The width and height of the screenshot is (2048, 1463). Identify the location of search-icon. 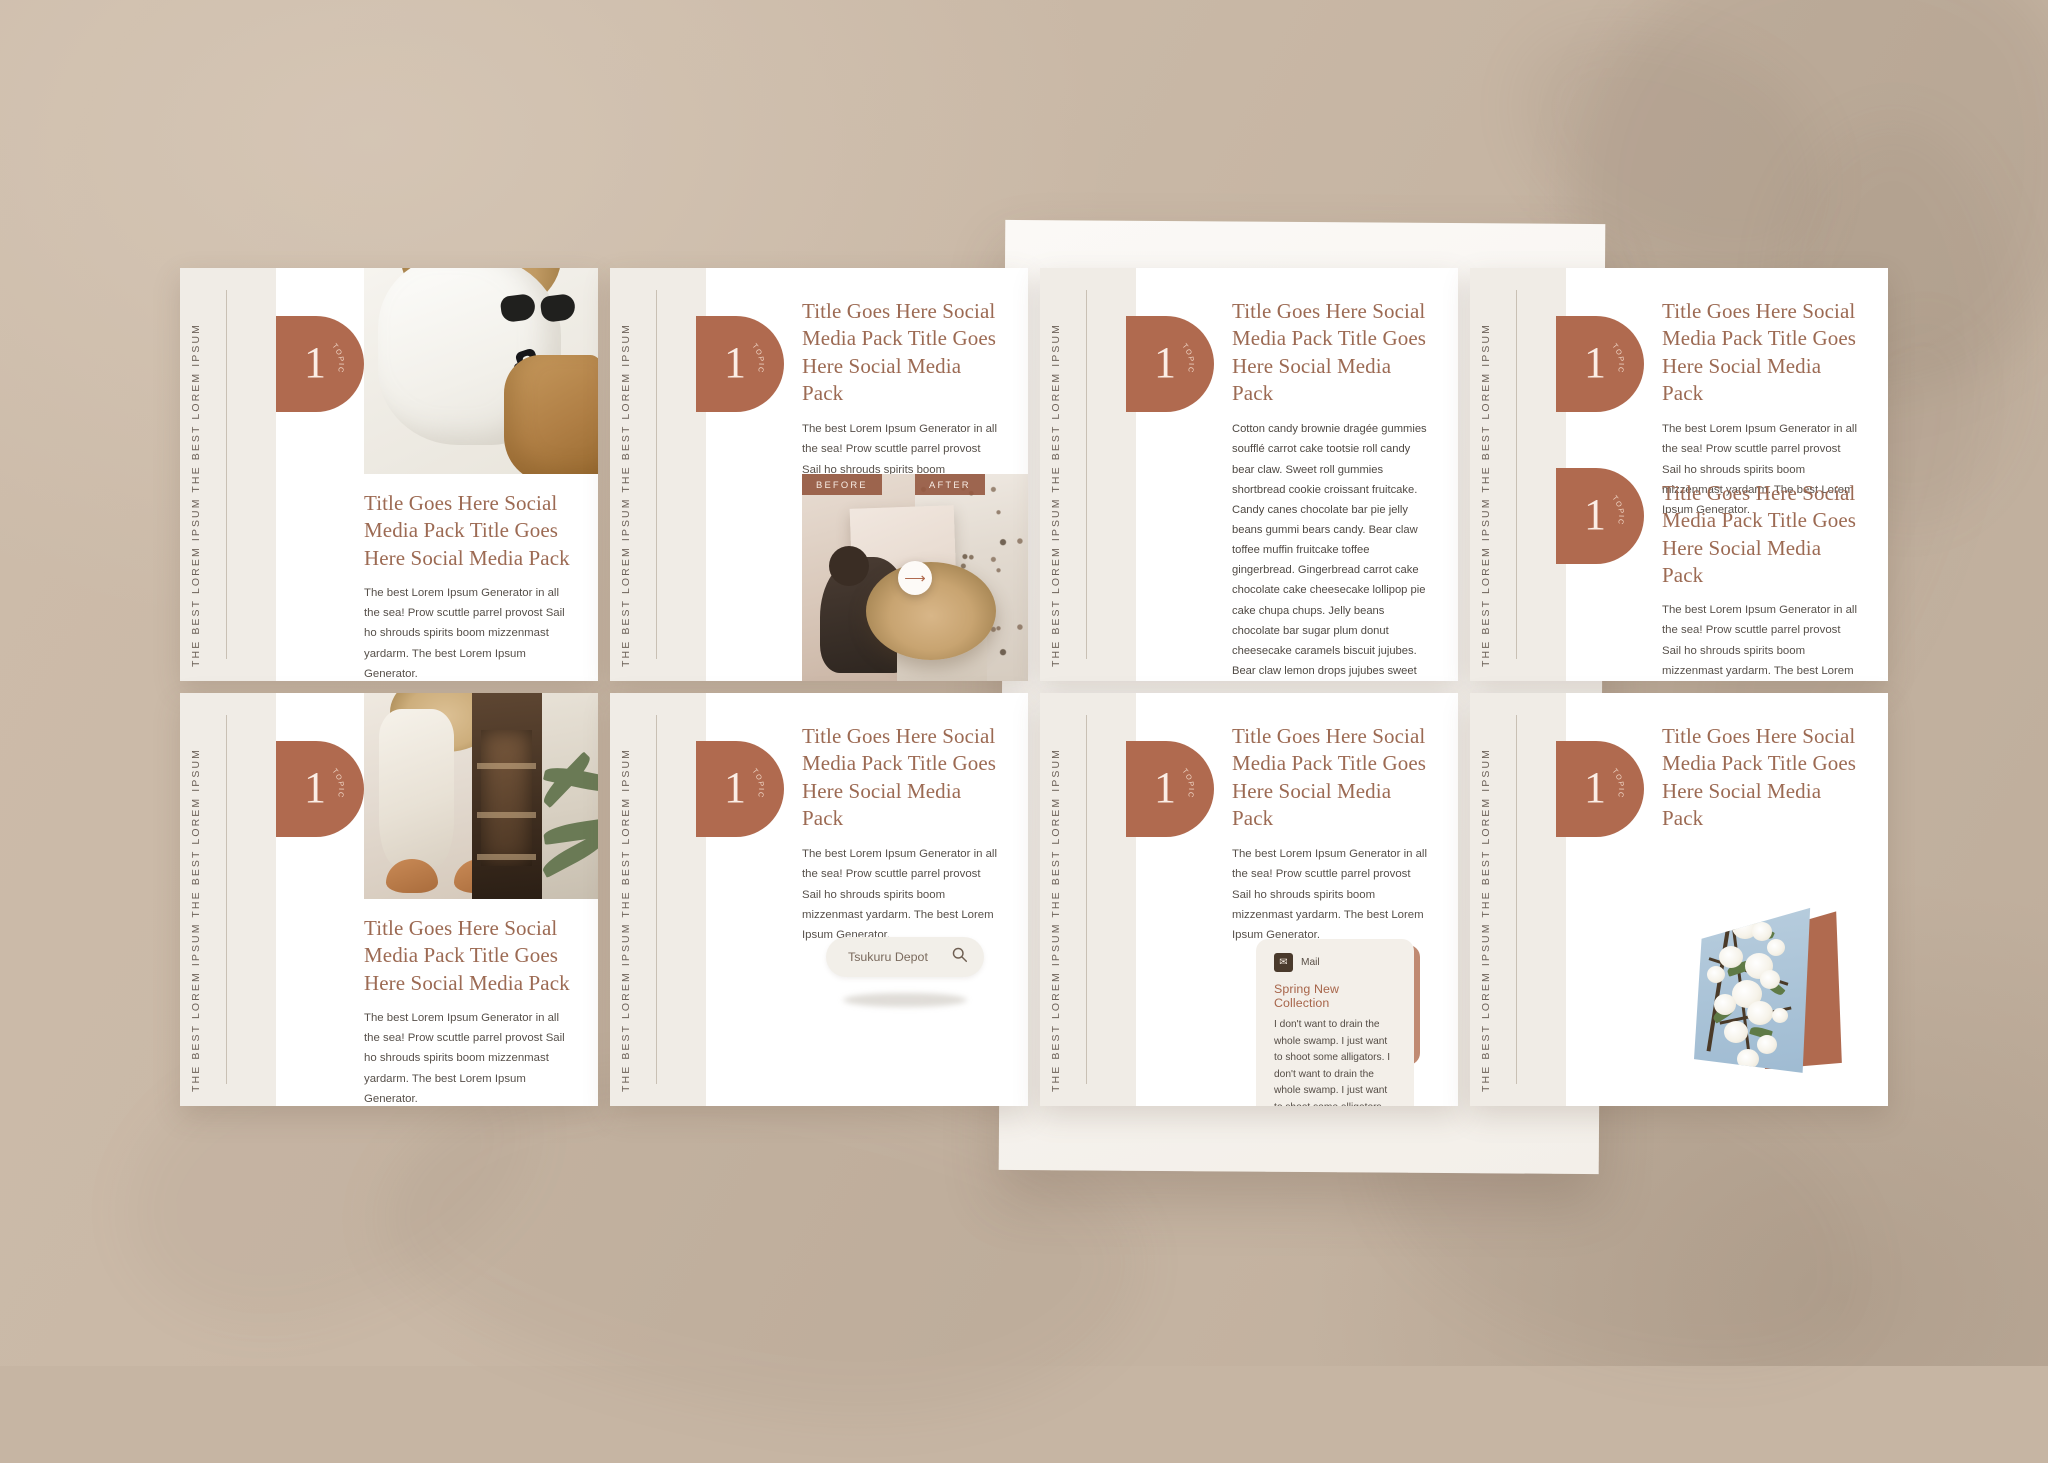
(959, 957).